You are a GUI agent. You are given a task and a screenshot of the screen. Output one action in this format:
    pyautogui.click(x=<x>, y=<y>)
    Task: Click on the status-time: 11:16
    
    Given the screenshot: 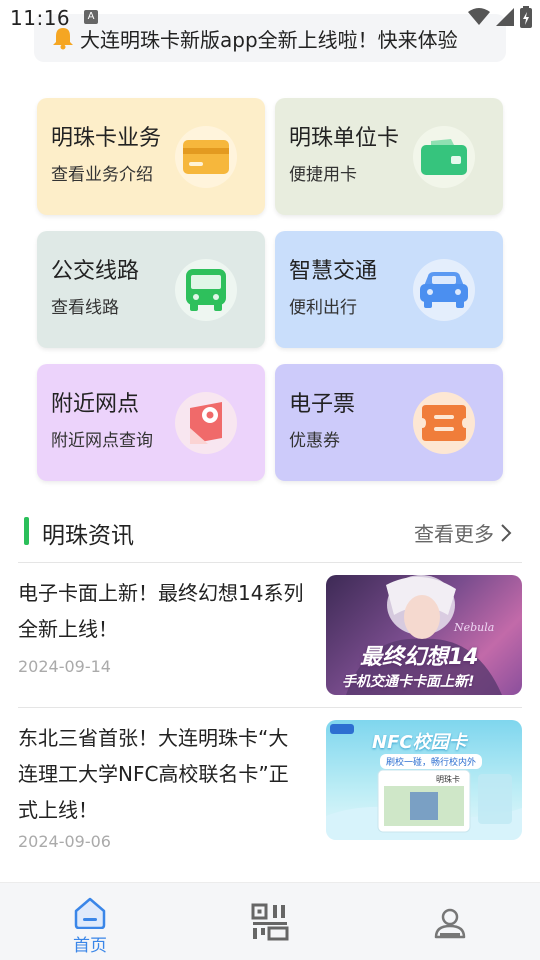 What is the action you would take?
    pyautogui.click(x=40, y=18)
    